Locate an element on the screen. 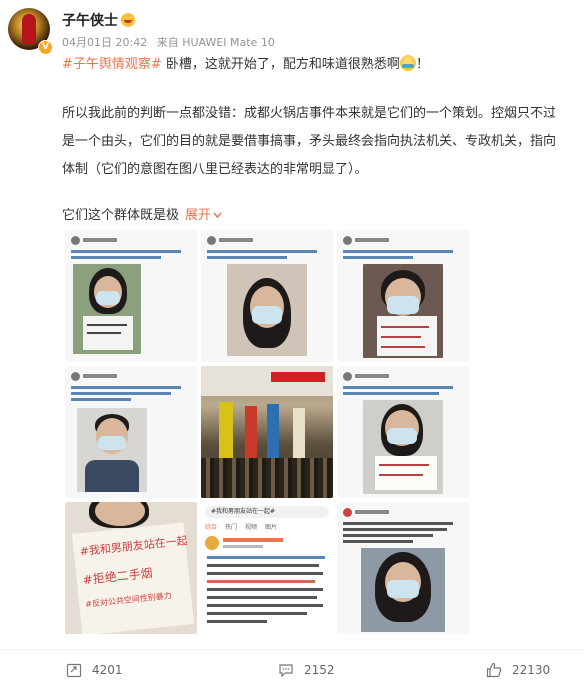 This screenshot has width=584, height=690. topic-hashtag: #子午舆情观察# is located at coordinates (112, 64).